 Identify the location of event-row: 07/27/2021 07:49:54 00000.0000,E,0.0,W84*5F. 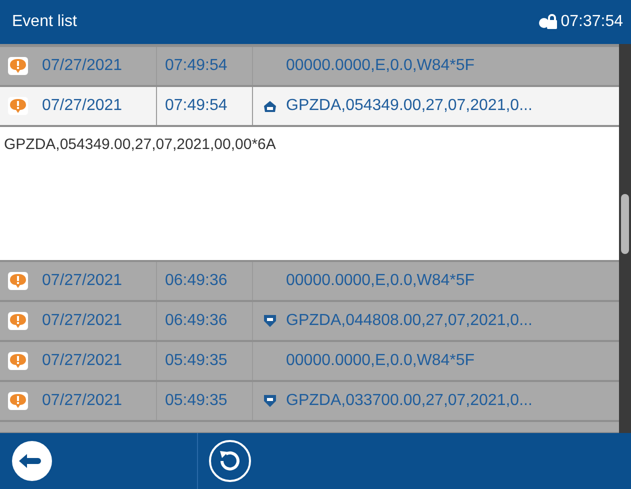
(309, 66).